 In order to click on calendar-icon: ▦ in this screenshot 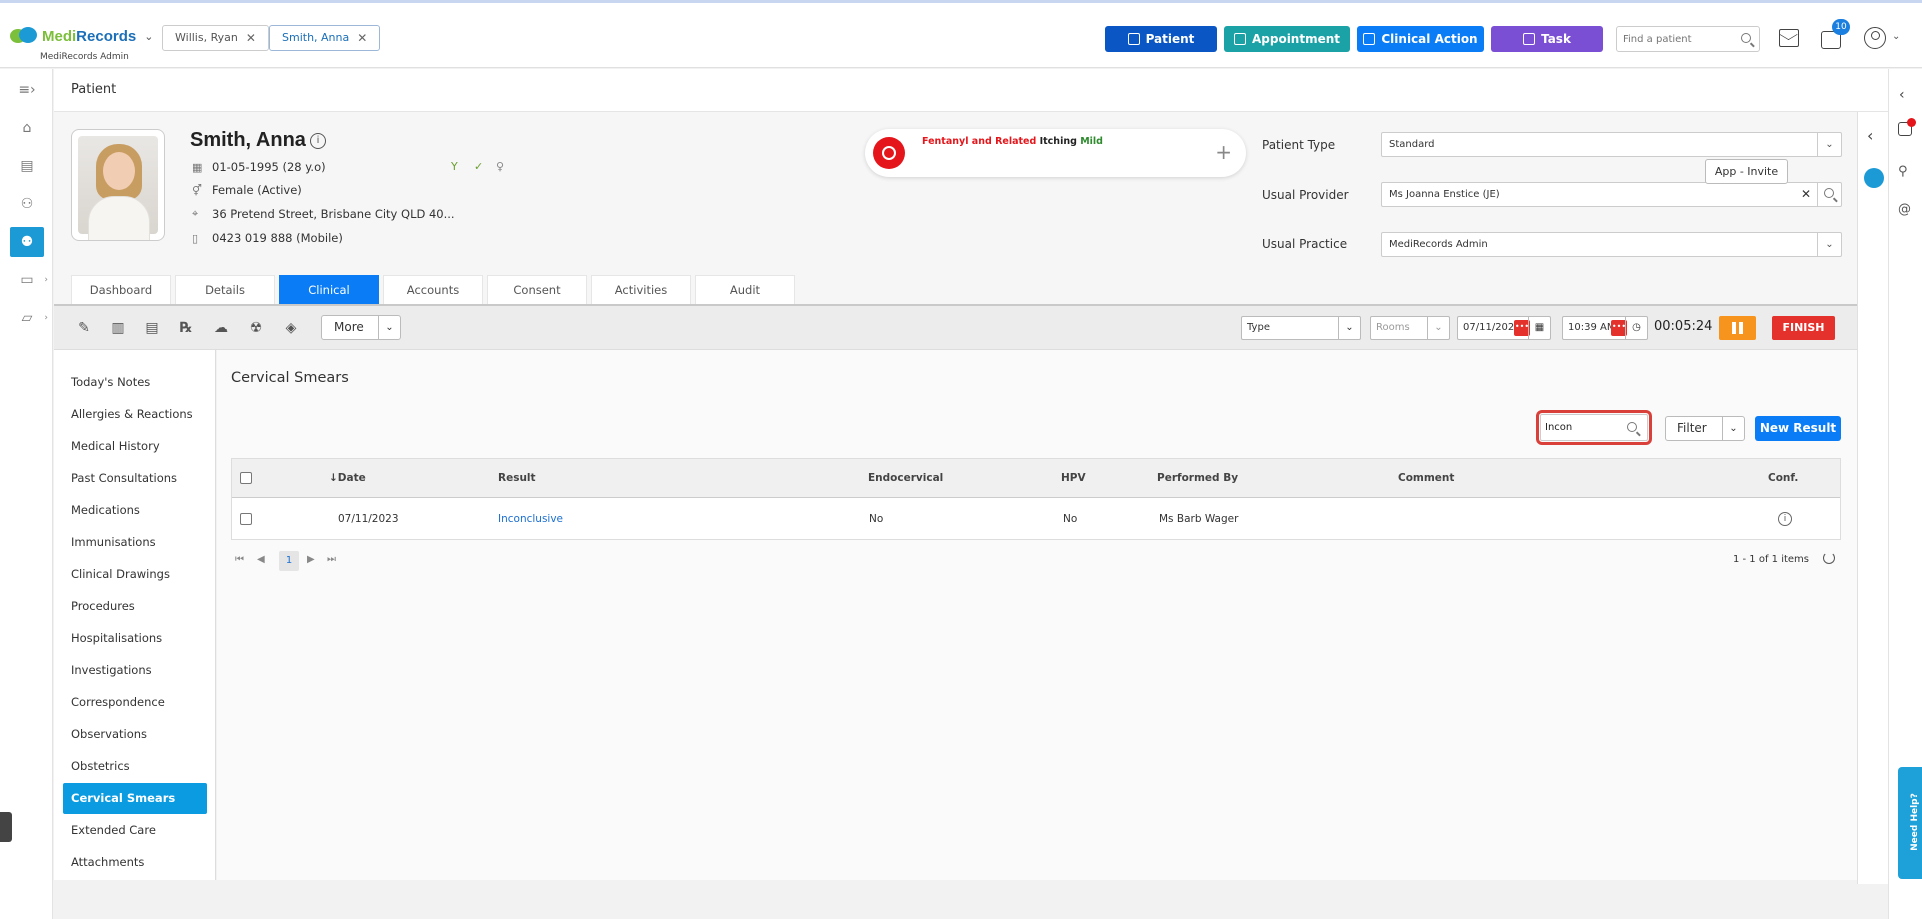, I will do `click(1539, 328)`.